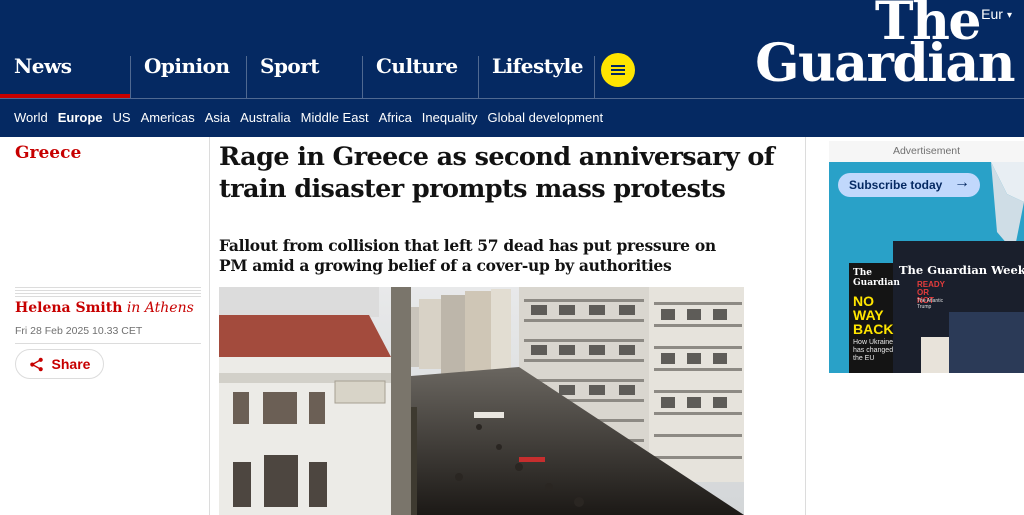 The height and width of the screenshot is (515, 1024). What do you see at coordinates (420, 73) in the screenshot?
I see `pillar-culture: Culture` at bounding box center [420, 73].